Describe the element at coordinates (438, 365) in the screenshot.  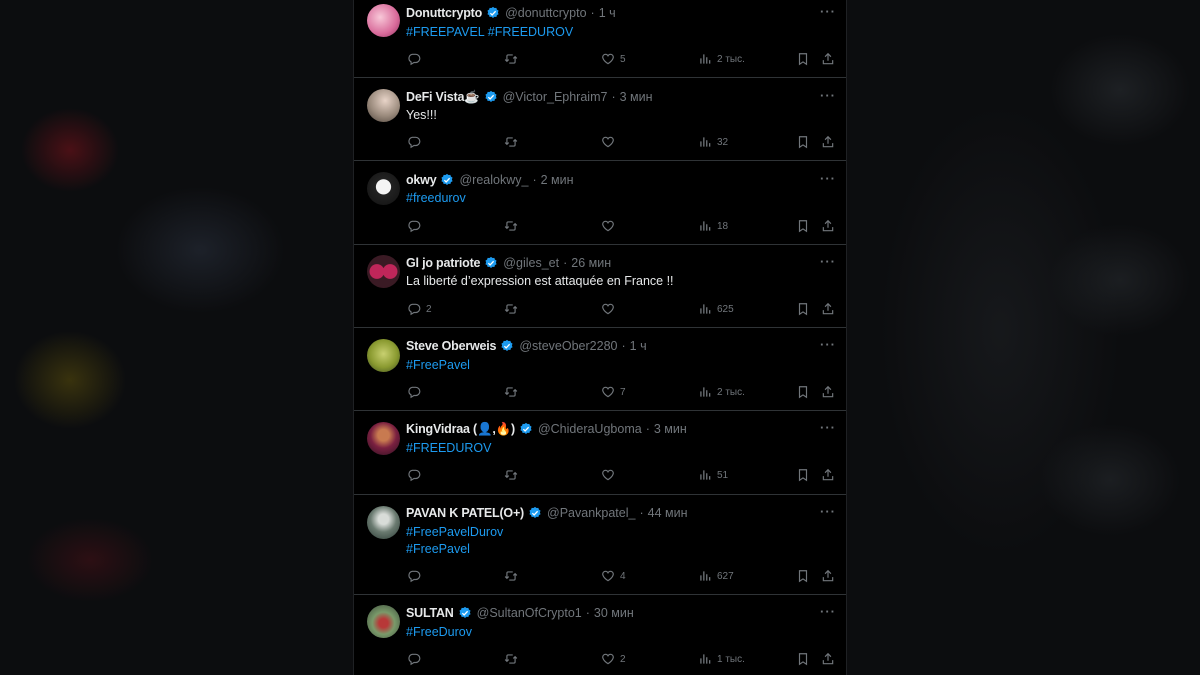
I see `tweet-text: #FreePavel` at that location.